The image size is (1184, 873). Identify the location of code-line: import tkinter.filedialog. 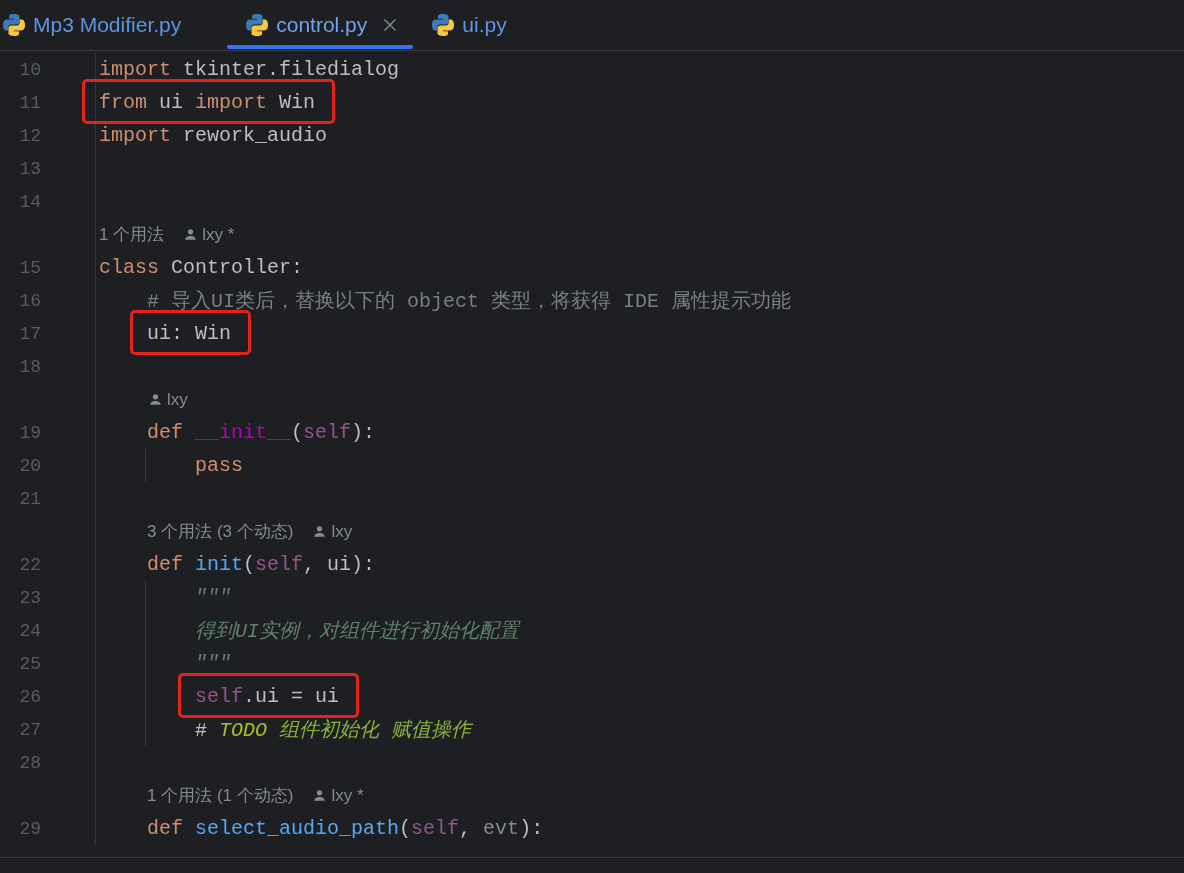
(249, 69).